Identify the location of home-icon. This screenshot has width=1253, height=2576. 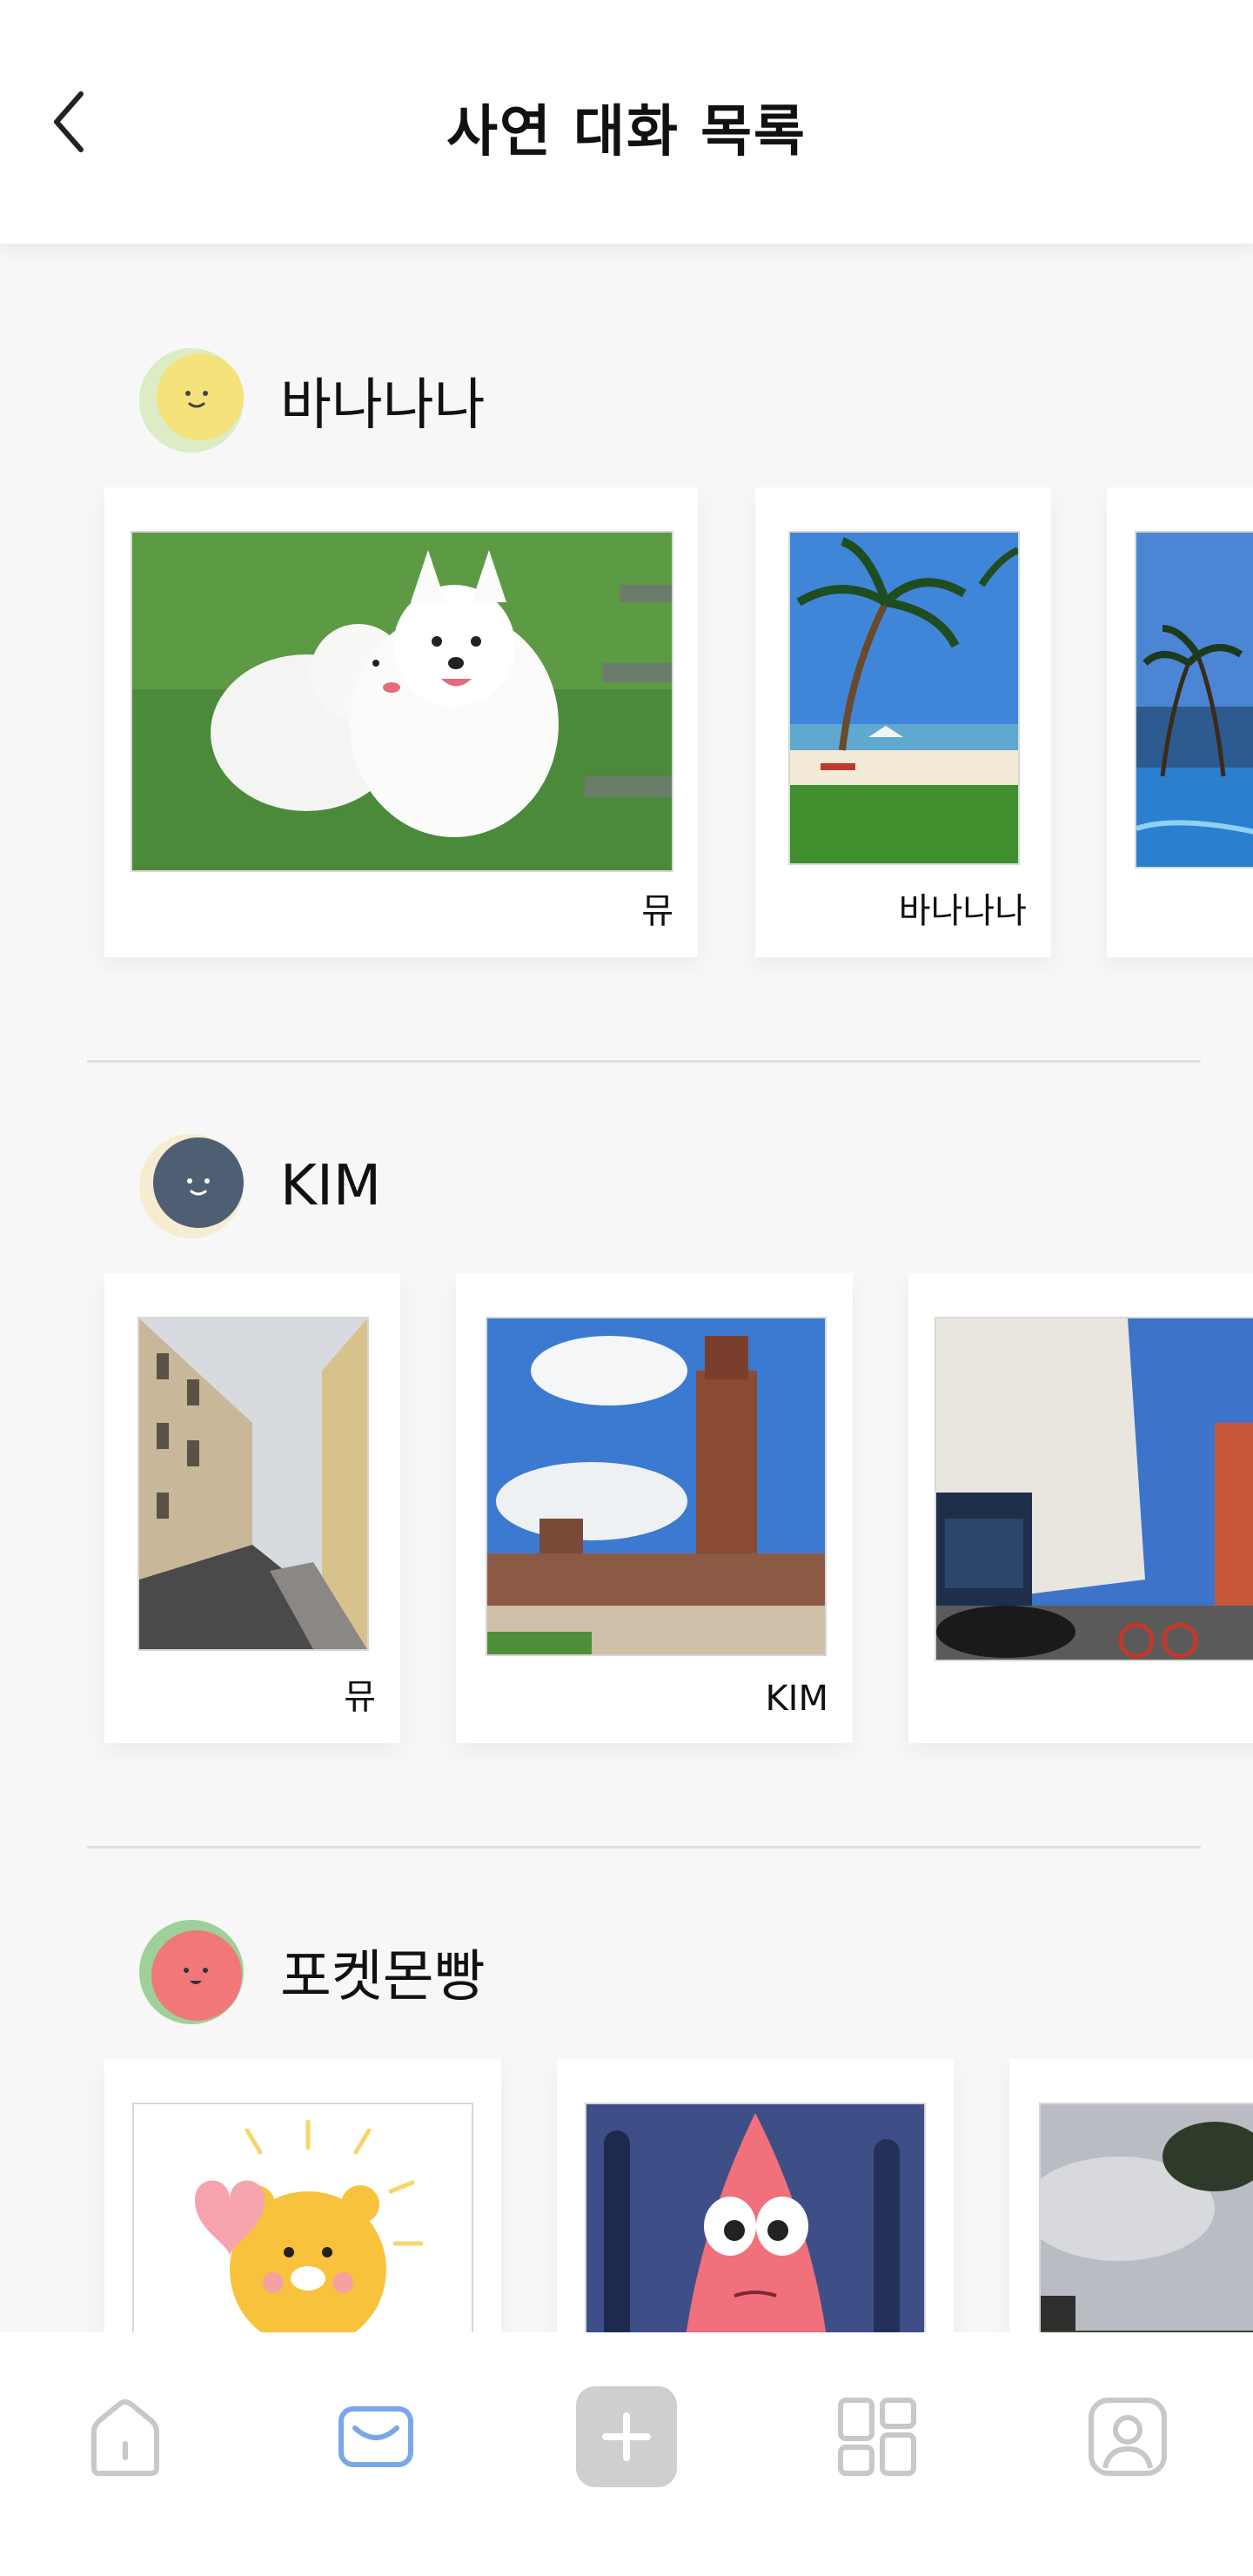
(125, 2437).